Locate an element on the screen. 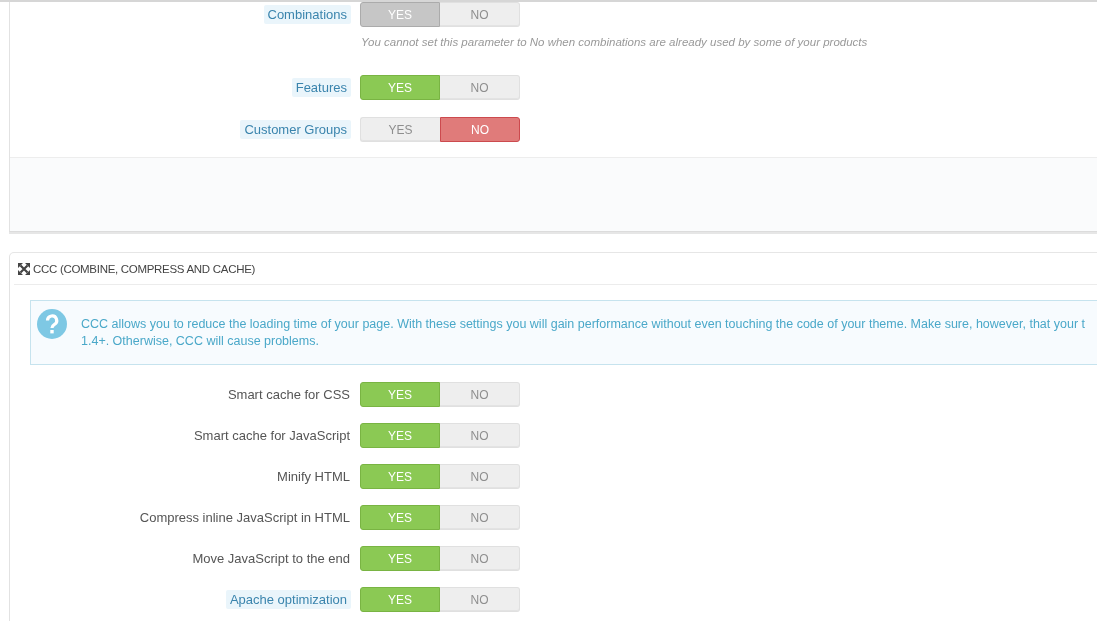 Image resolution: width=1097 pixels, height=621 pixels. setting-label: Apache optimization is located at coordinates (288, 599).